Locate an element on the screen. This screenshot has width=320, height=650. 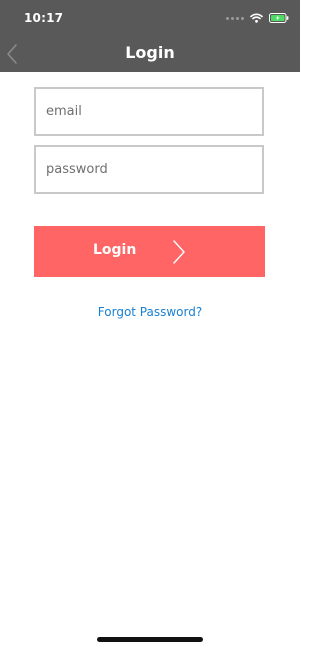
battery-charging-icon is located at coordinates (279, 18).